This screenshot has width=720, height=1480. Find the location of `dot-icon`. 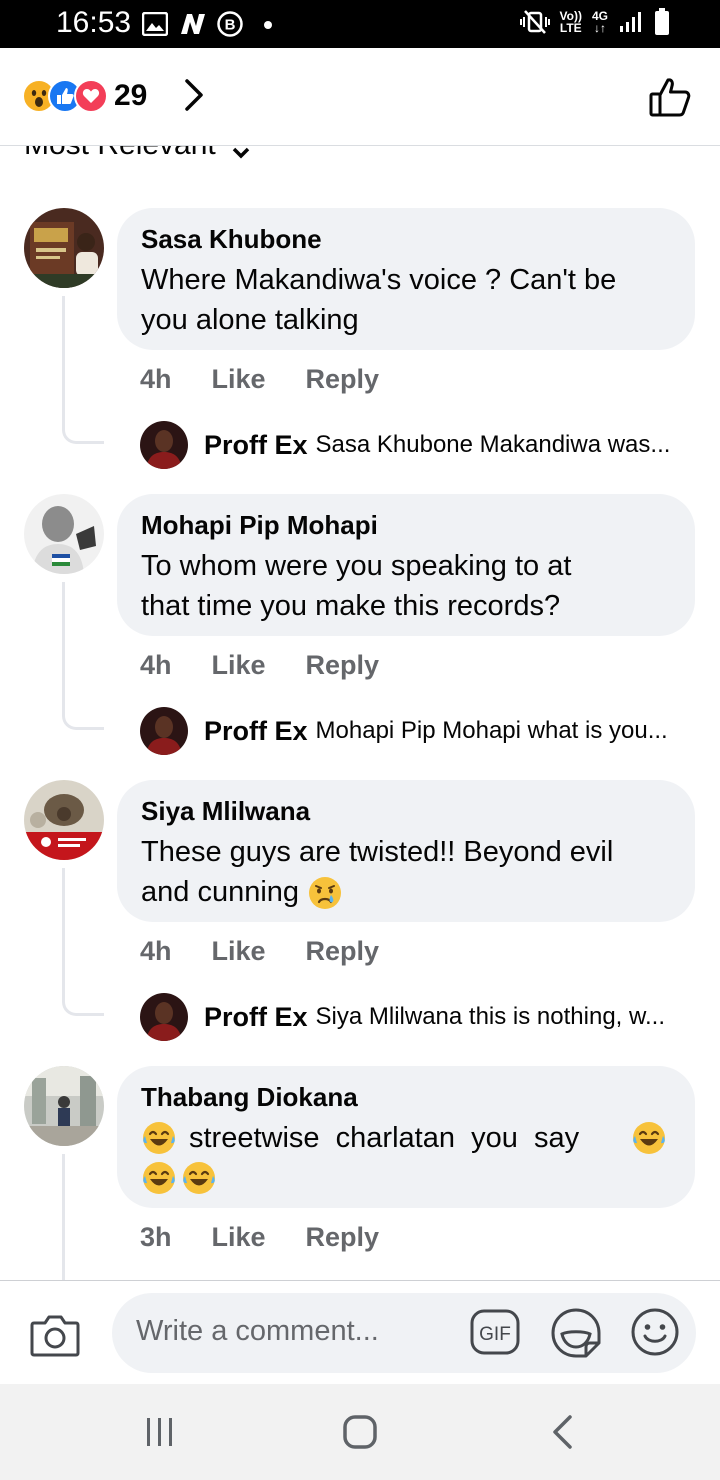

dot-icon is located at coordinates (268, 25).